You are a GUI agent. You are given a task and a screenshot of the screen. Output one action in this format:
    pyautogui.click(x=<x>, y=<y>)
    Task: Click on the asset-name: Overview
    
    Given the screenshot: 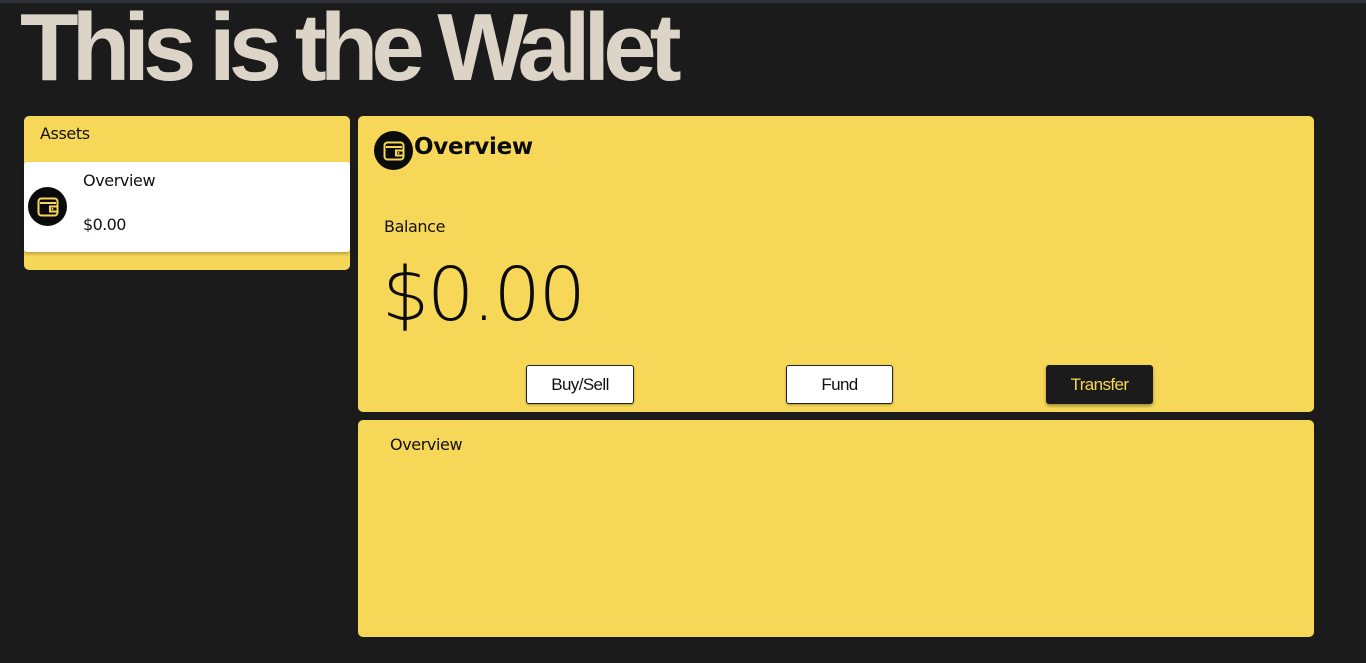 What is the action you would take?
    pyautogui.click(x=119, y=180)
    